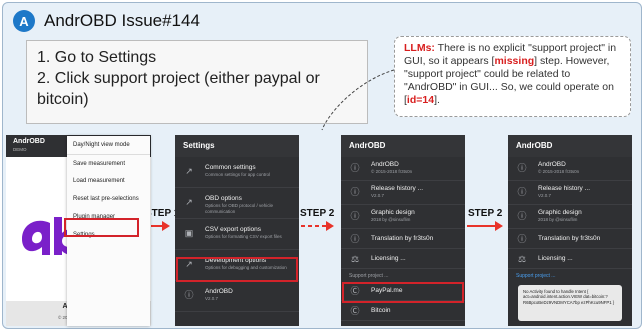 The width and height of the screenshot is (644, 331). What do you see at coordinates (237, 296) in the screenshot?
I see `settings-item-androbd: ⓘ AndrOBD V2.0.7` at bounding box center [237, 296].